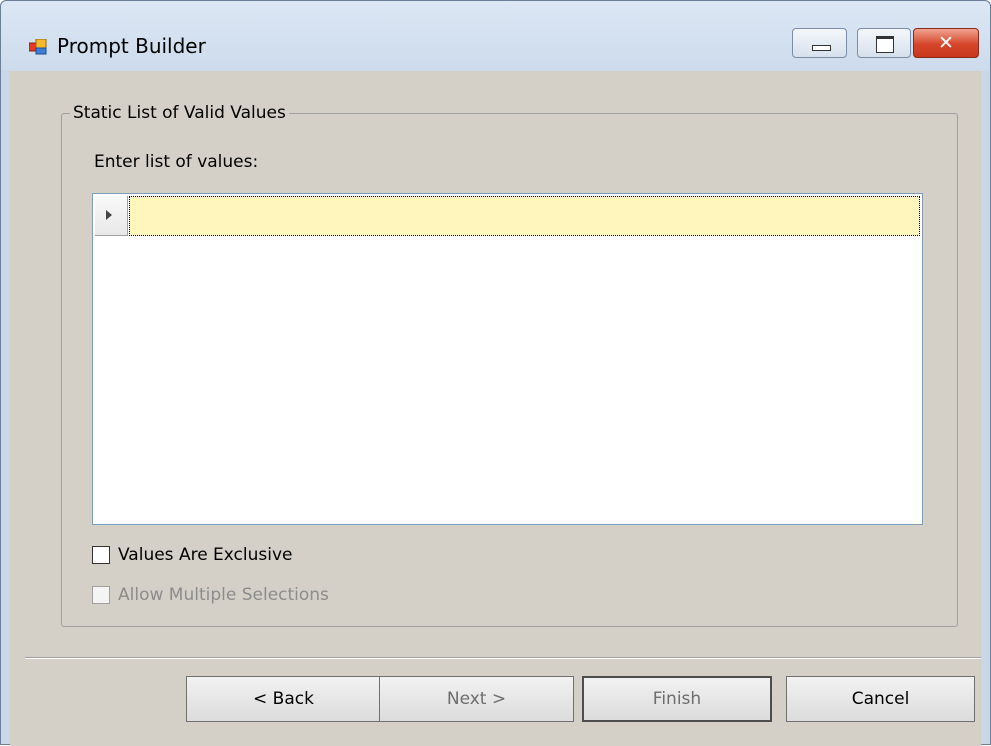 Image resolution: width=991 pixels, height=746 pixels. Describe the element at coordinates (131, 46) in the screenshot. I see `window-title: Prompt Builder` at that location.